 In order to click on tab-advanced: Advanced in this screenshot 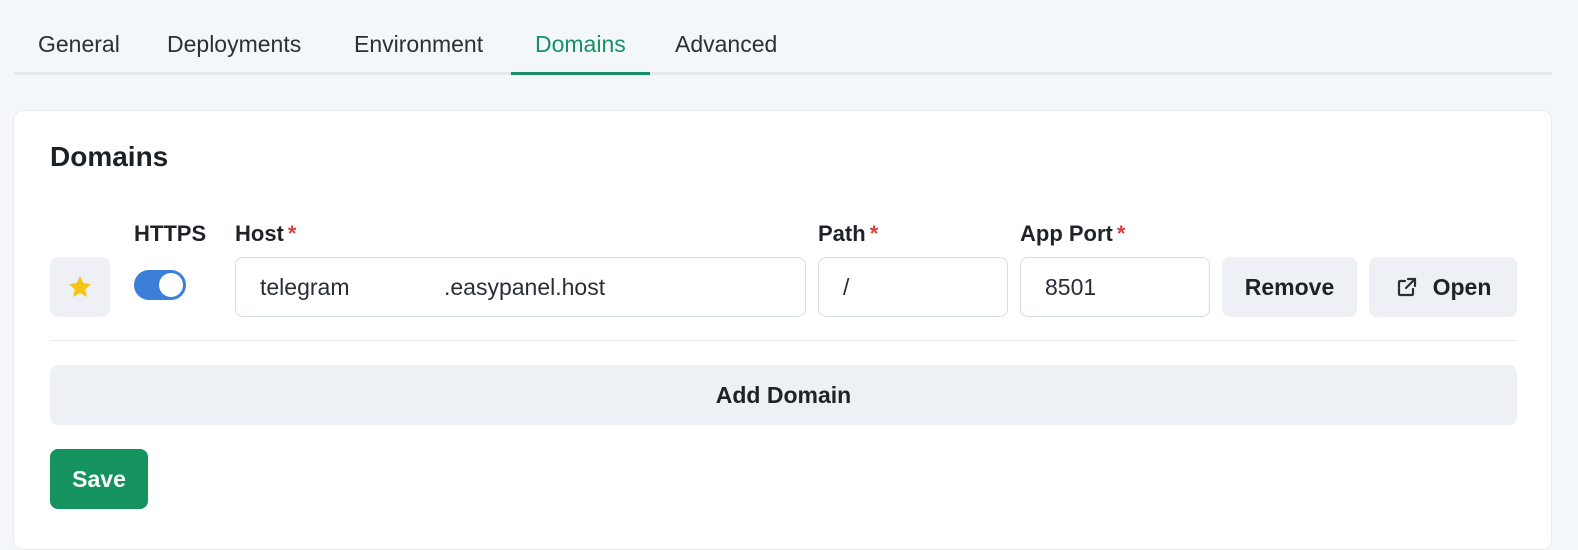, I will do `click(726, 50)`.